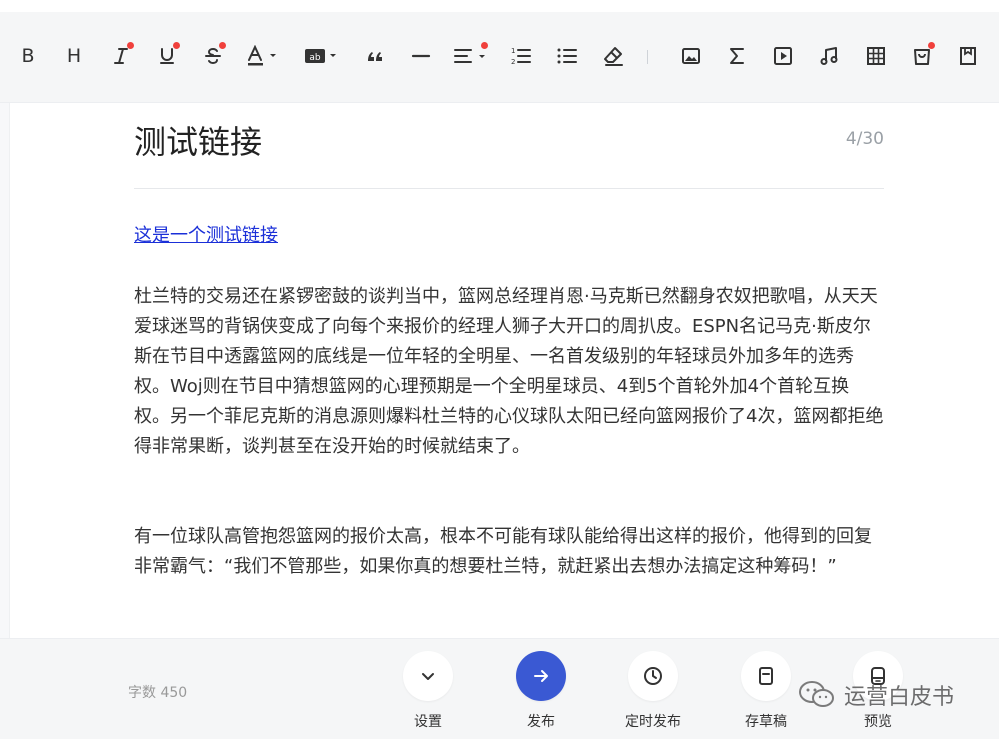 Image resolution: width=999 pixels, height=739 pixels. What do you see at coordinates (513, 51) in the screenshot?
I see `svg-text: 1` at bounding box center [513, 51].